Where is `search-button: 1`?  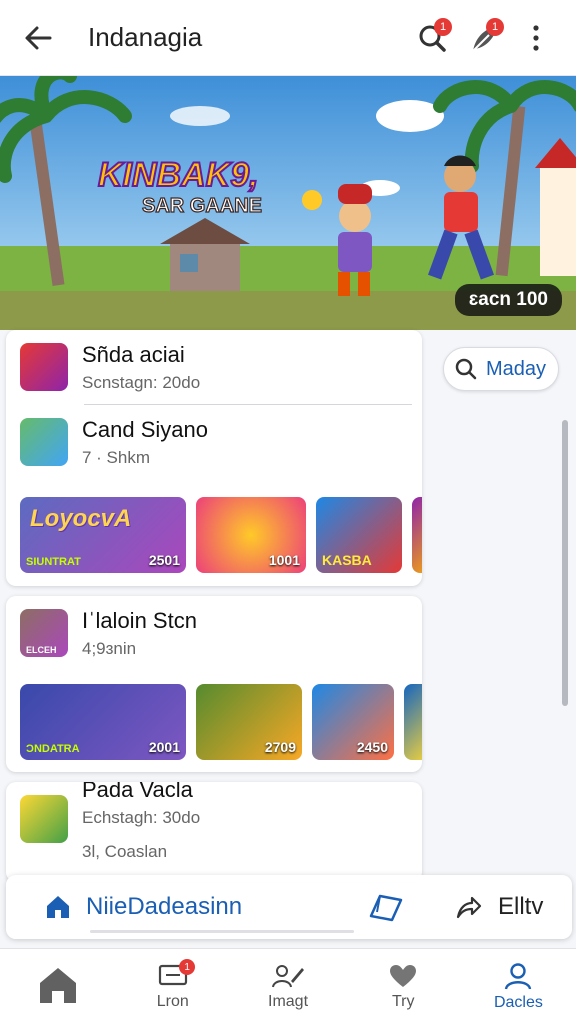 search-button: 1 is located at coordinates (432, 38).